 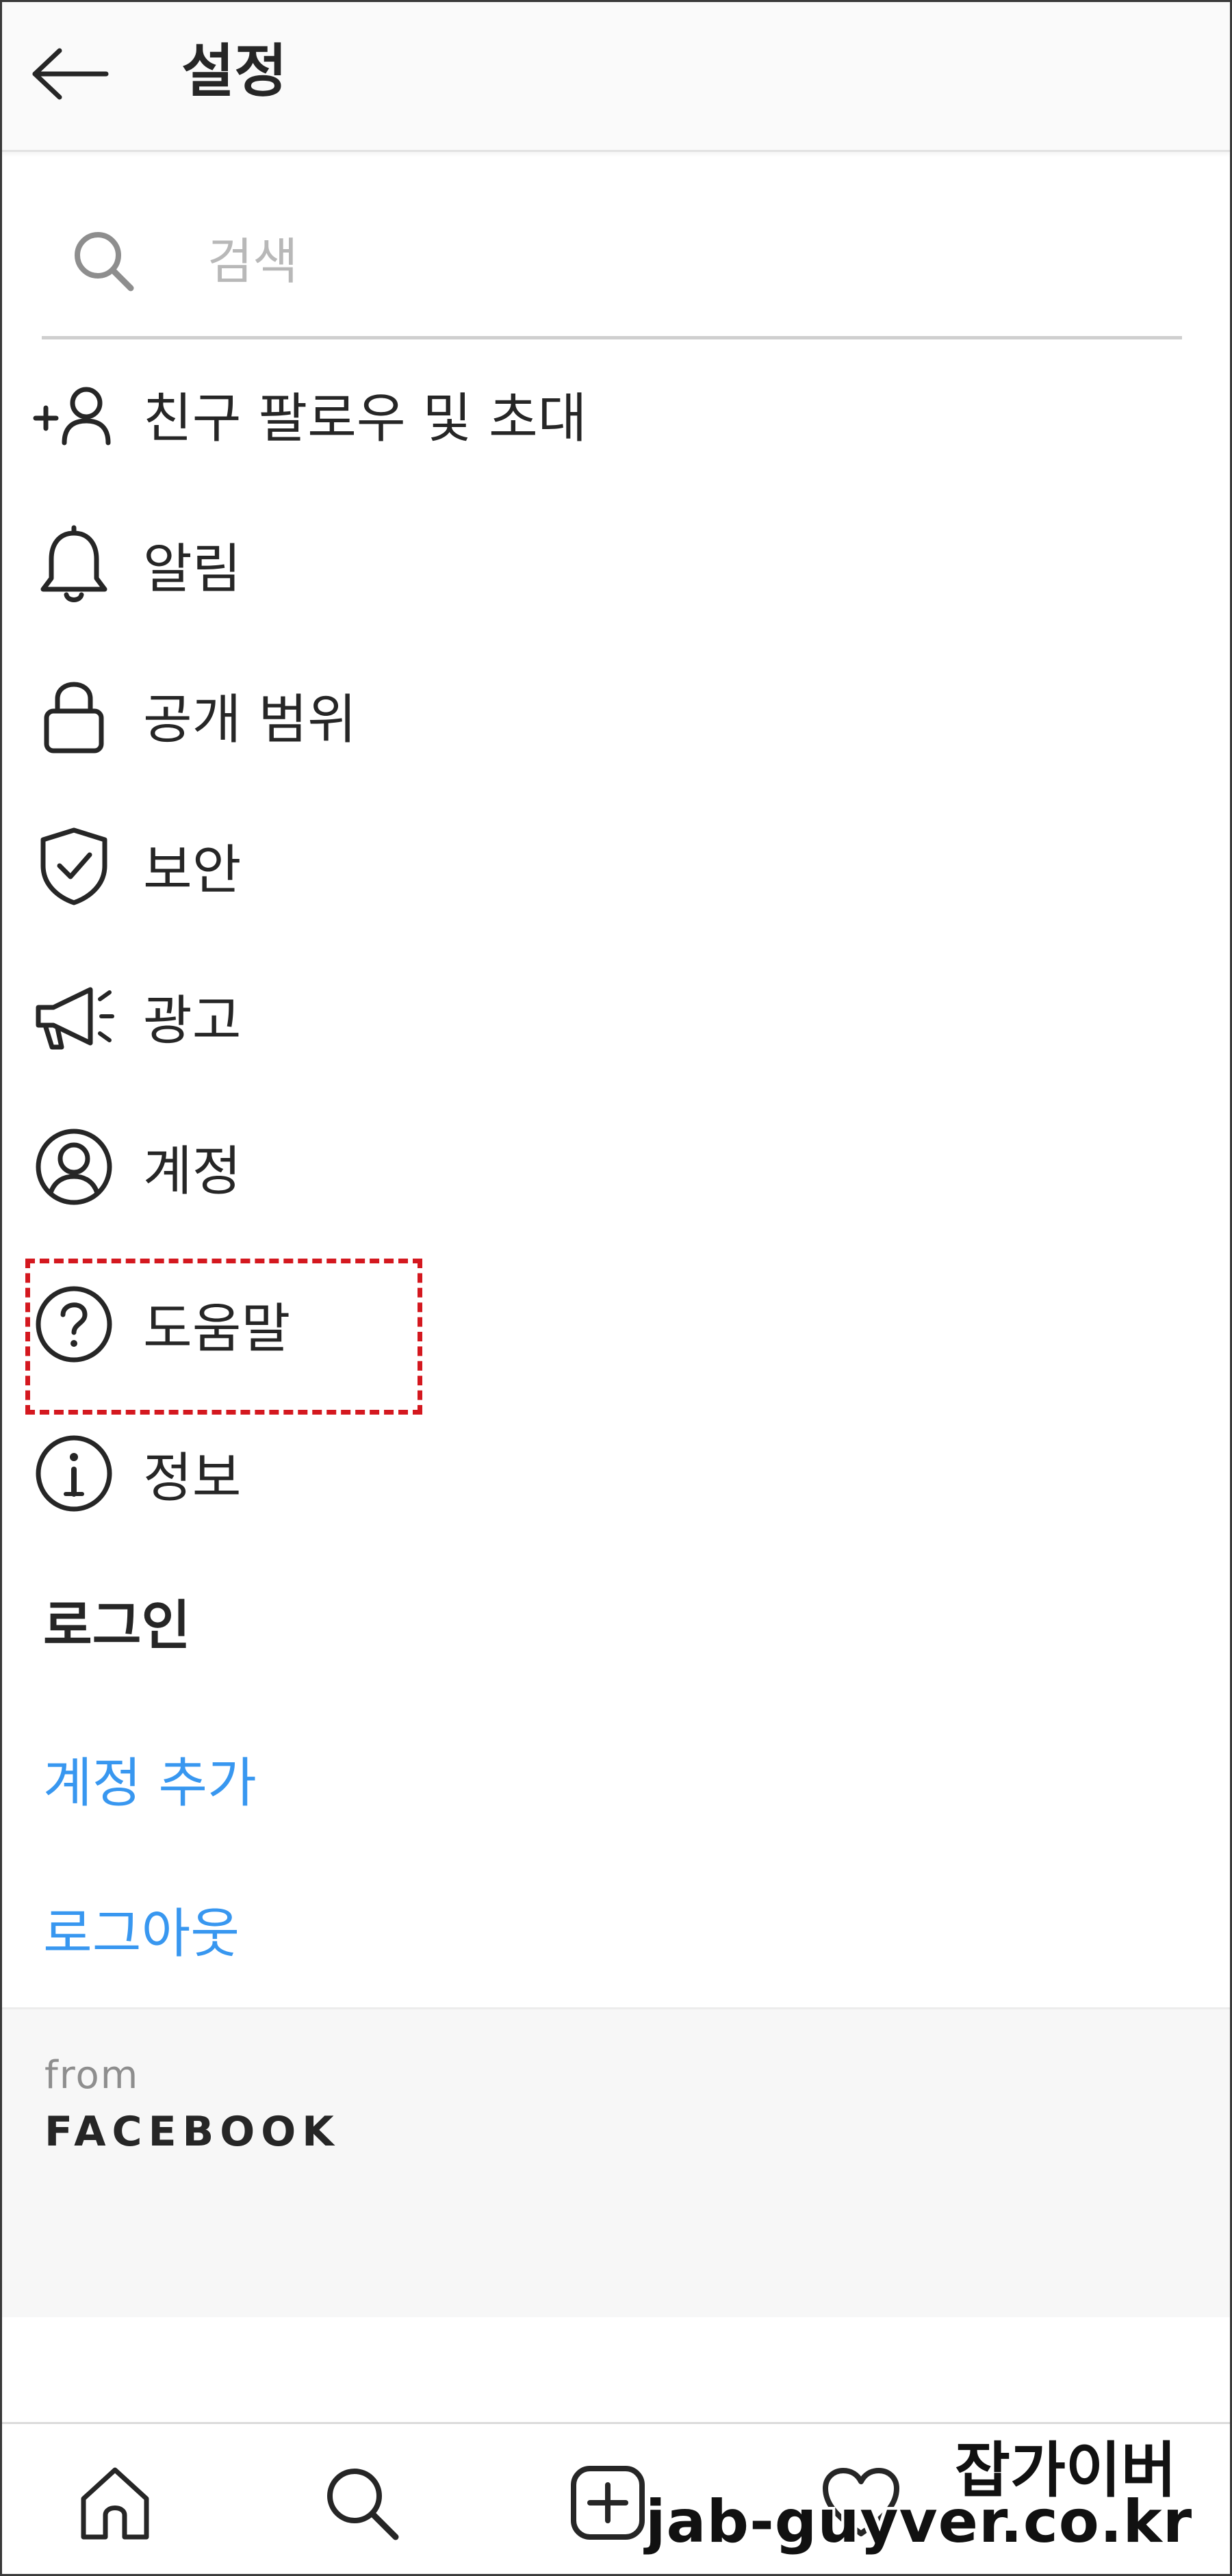 What do you see at coordinates (73, 564) in the screenshot?
I see `bell-icon` at bounding box center [73, 564].